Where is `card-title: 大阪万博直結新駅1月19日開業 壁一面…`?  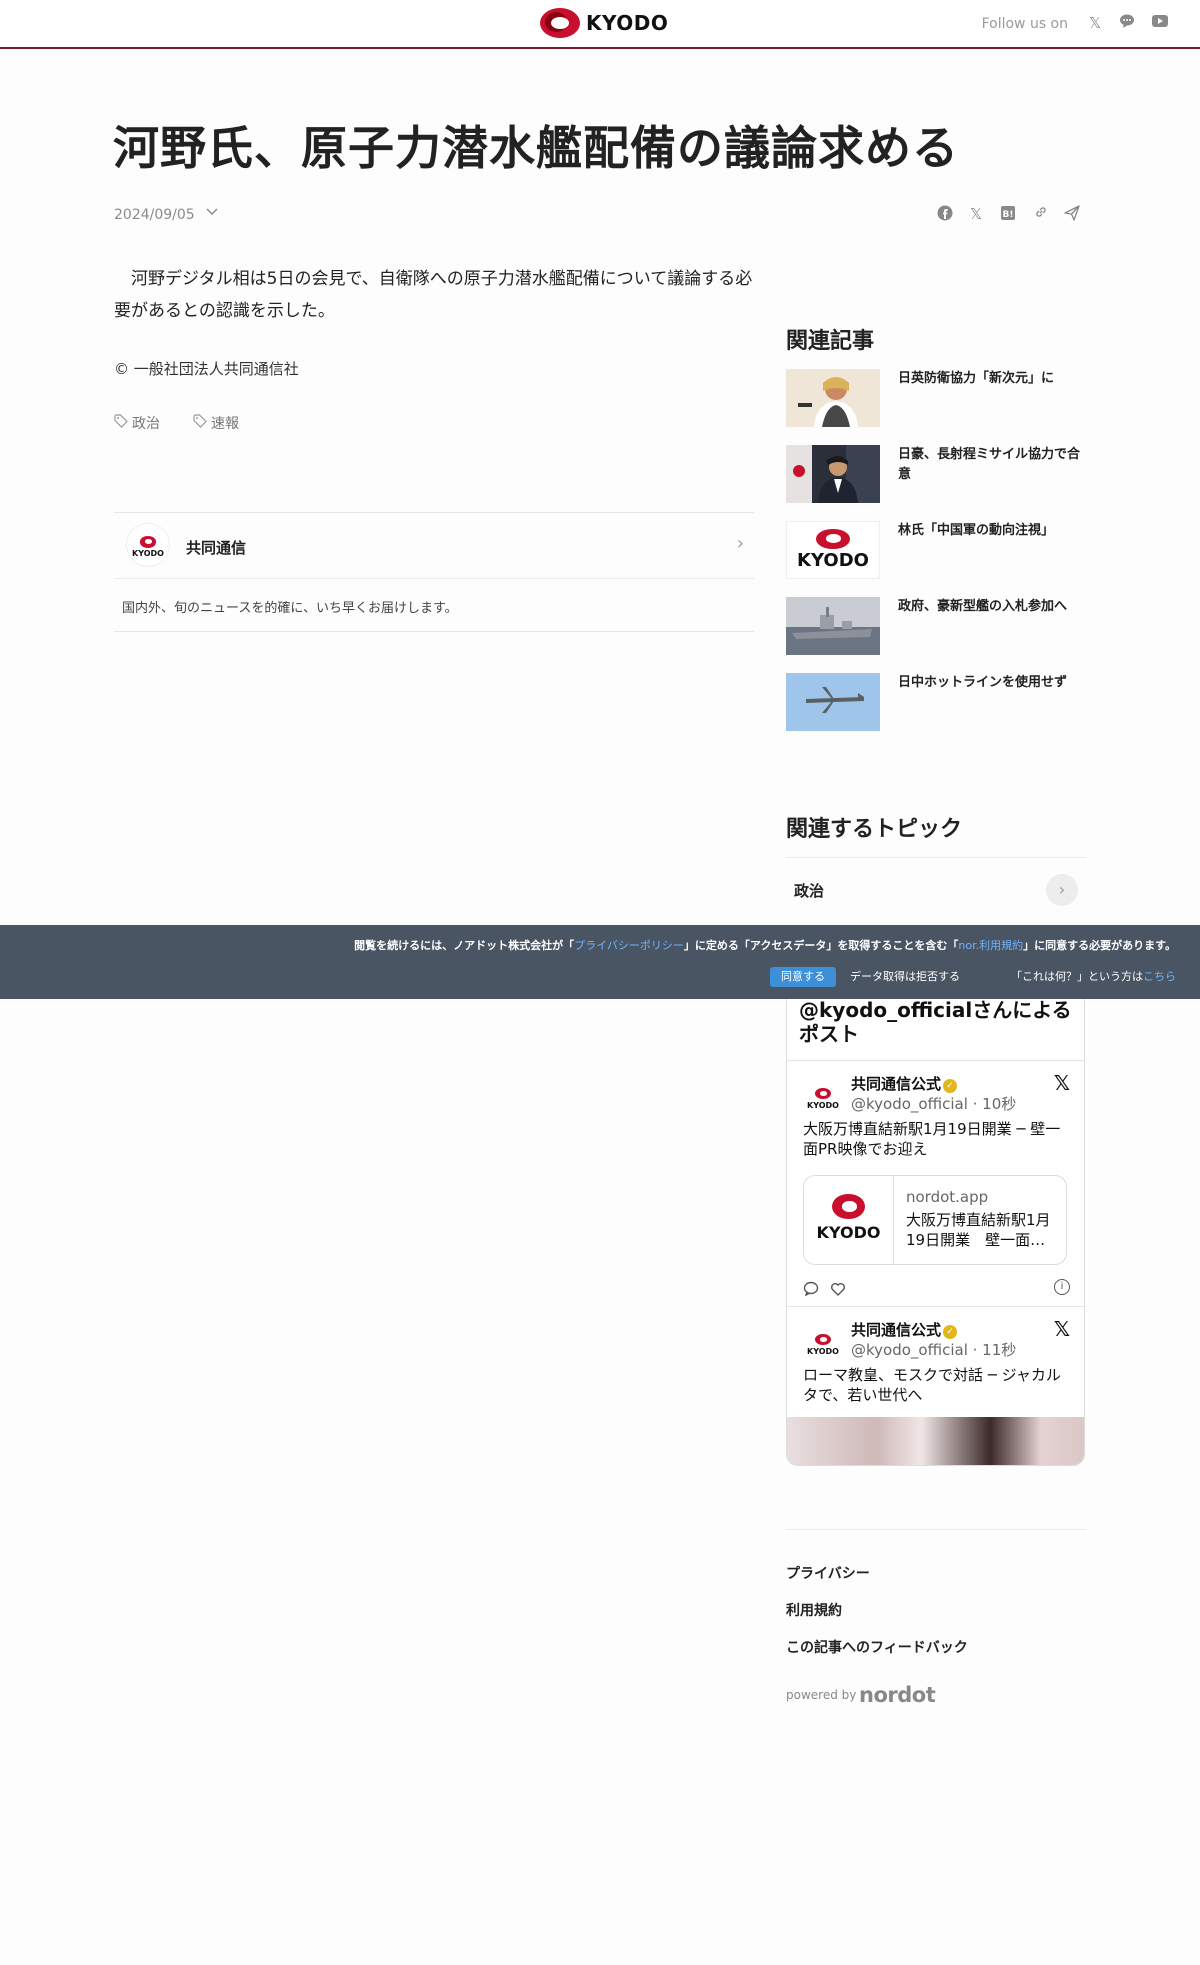
card-title: 大阪万博直結新駅1月19日開業 壁一面… is located at coordinates (978, 1230).